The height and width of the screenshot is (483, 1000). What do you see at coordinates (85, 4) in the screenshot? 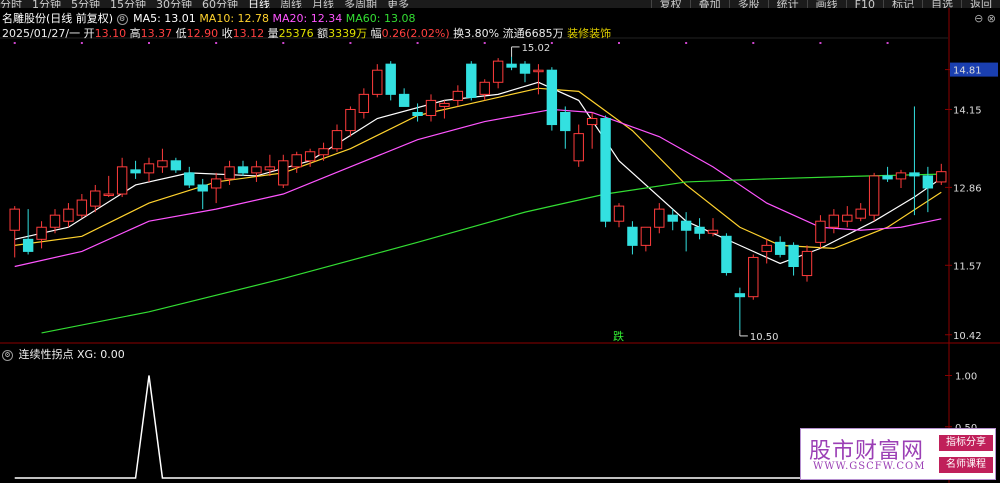
I see `period-tab-2: 5分钟` at bounding box center [85, 4].